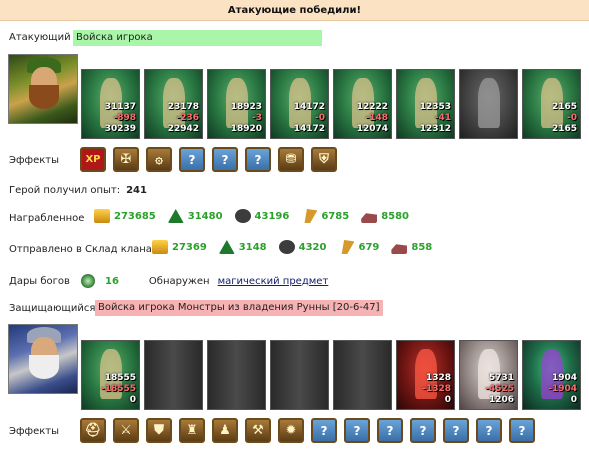  Describe the element at coordinates (395, 216) in the screenshot. I see `resource-value: 8580` at that location.